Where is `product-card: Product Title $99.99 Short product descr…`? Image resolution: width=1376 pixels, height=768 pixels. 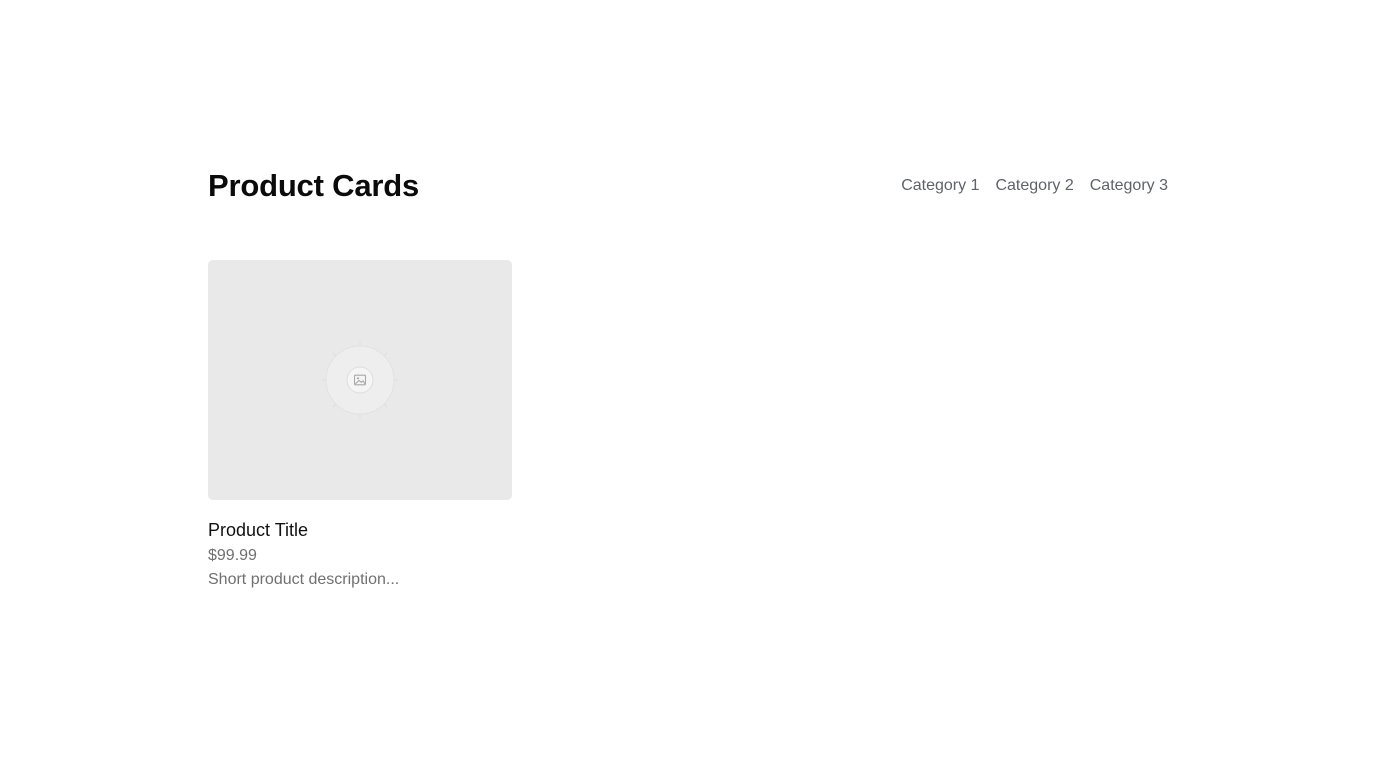
product-card: Product Title $99.99 Short product descr… is located at coordinates (360, 424).